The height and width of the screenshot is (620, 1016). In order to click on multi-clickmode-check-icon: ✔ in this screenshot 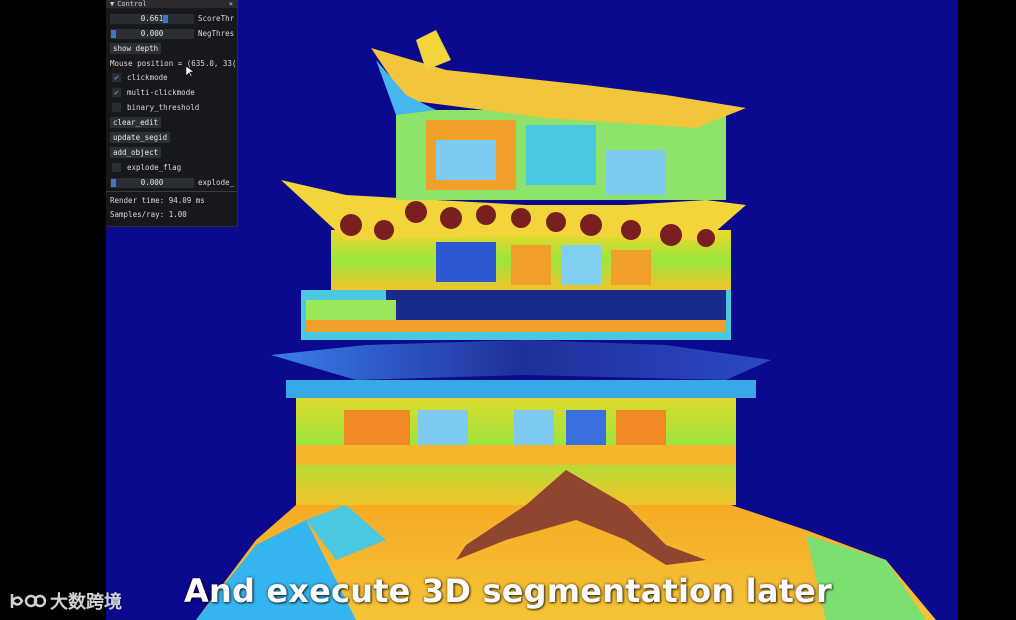, I will do `click(116, 92)`.